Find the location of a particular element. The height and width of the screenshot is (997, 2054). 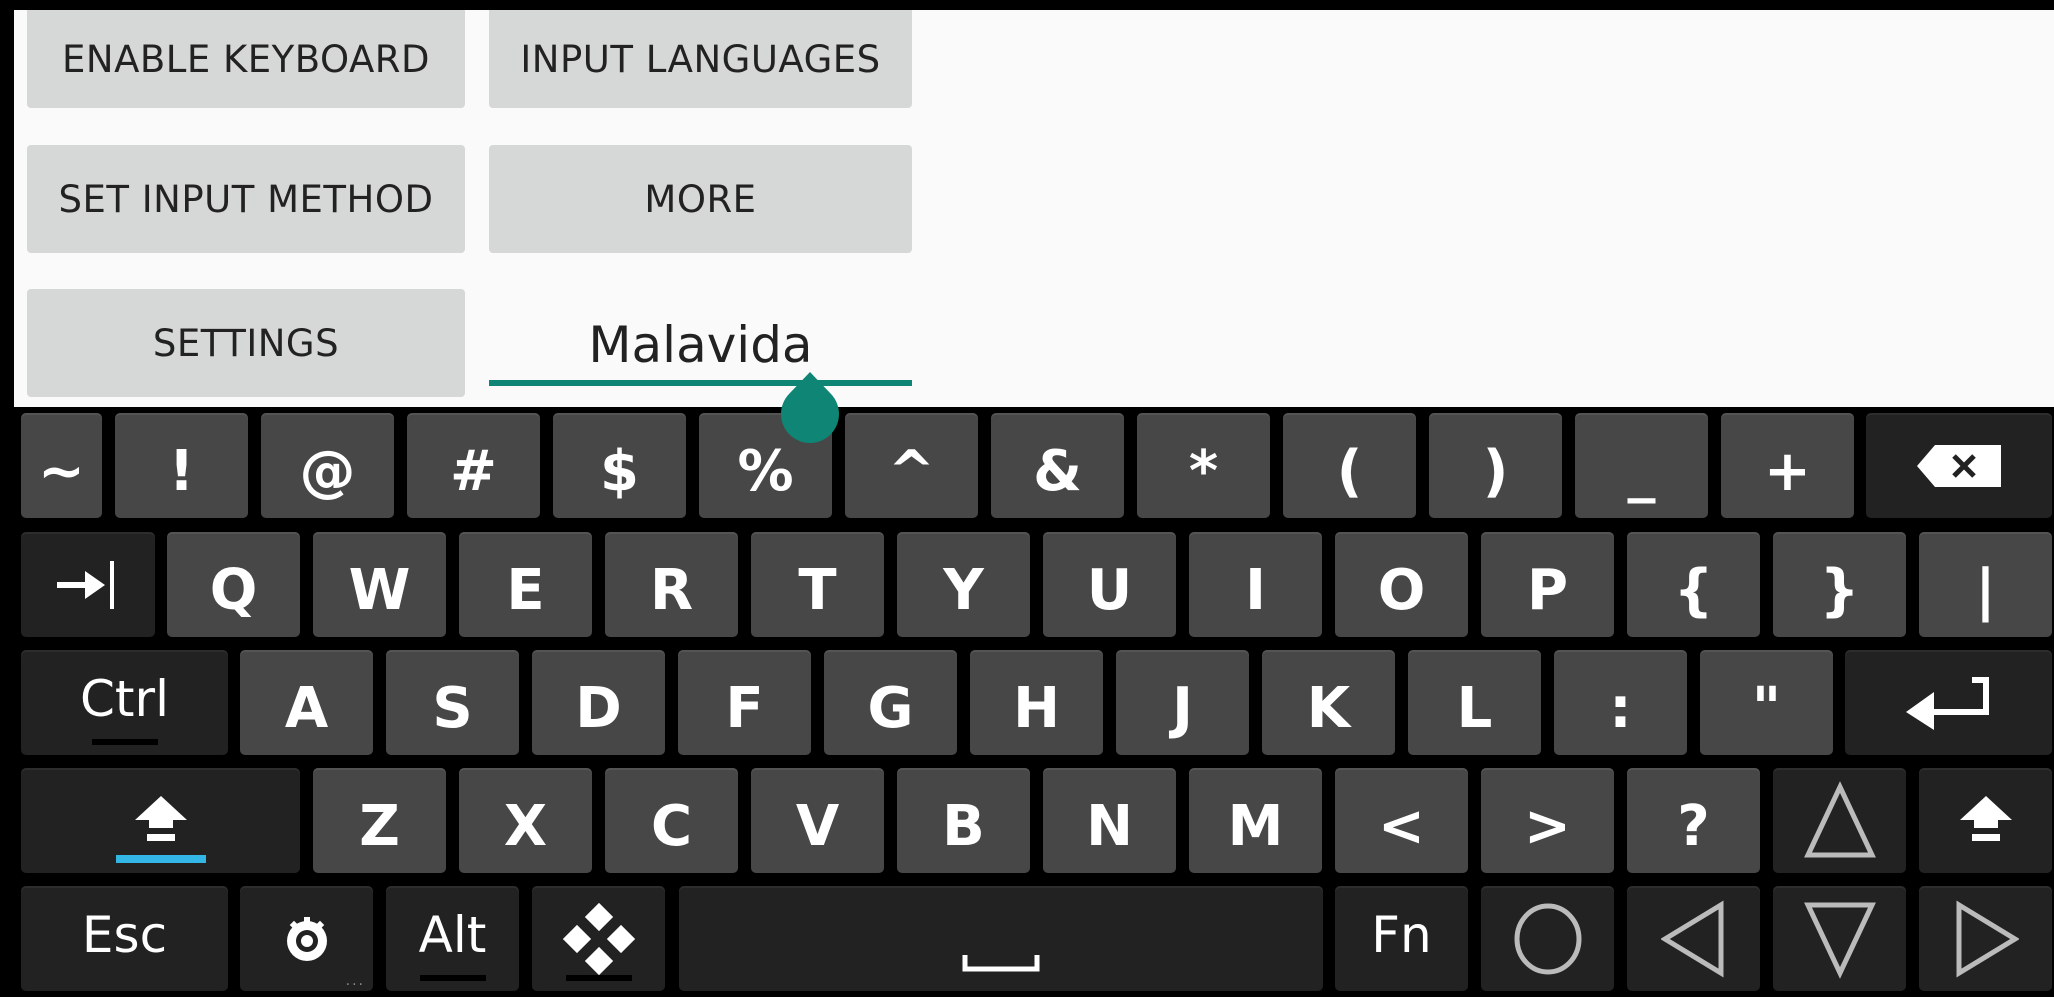

key-ctrl-state-indicator is located at coordinates (124, 742).